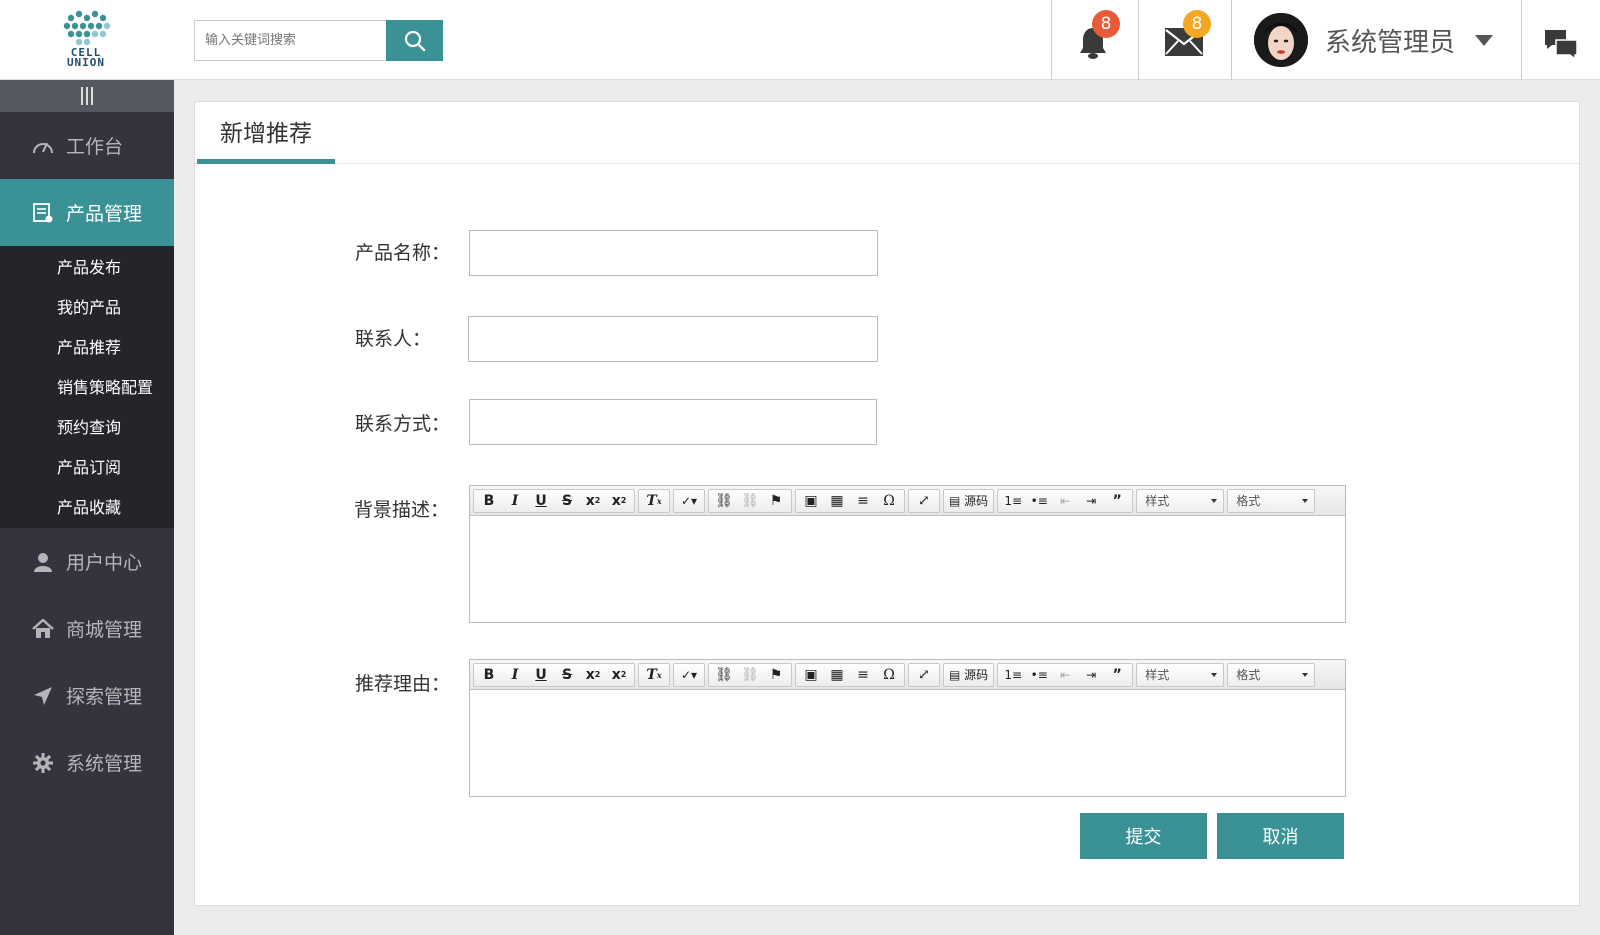 The image size is (1600, 935). I want to click on chat-icon, so click(1561, 45).